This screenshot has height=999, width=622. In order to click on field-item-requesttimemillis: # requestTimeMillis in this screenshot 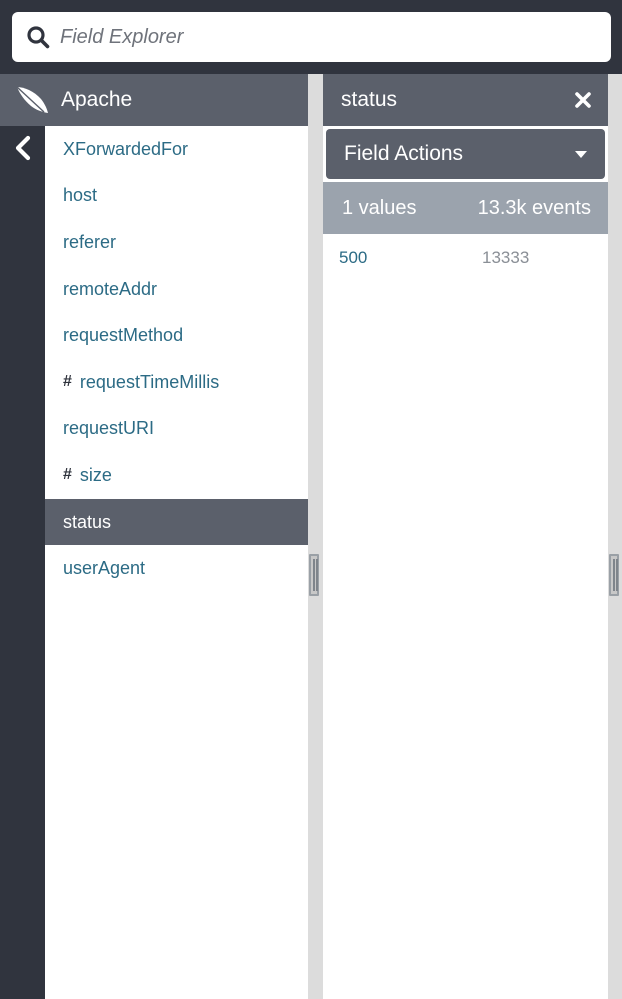, I will do `click(176, 382)`.